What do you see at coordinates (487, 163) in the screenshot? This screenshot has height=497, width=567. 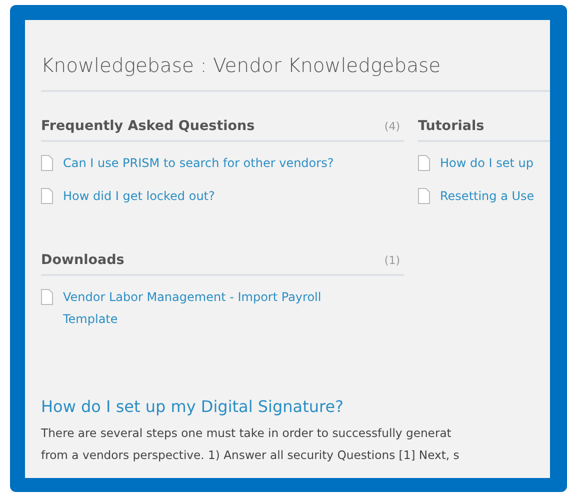 I see `article-link: How do I set up` at bounding box center [487, 163].